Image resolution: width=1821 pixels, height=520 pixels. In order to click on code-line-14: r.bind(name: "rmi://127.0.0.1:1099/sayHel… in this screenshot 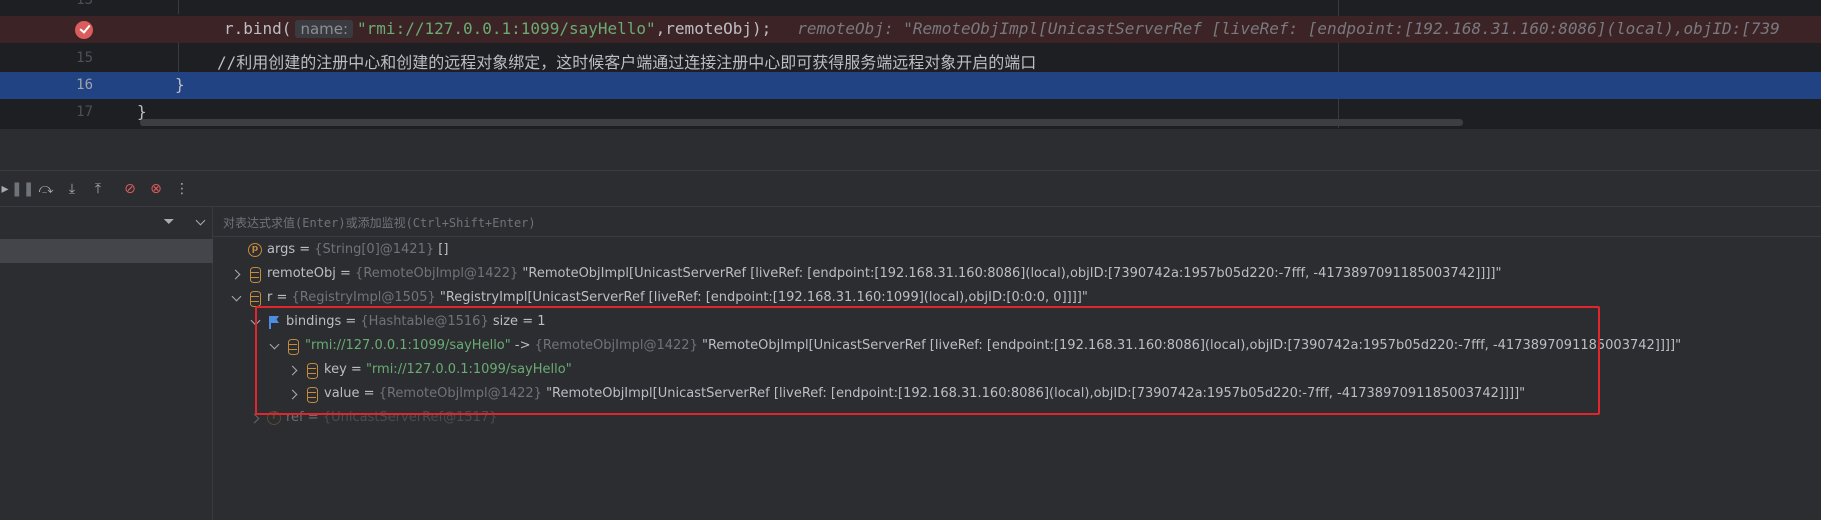, I will do `click(910, 29)`.